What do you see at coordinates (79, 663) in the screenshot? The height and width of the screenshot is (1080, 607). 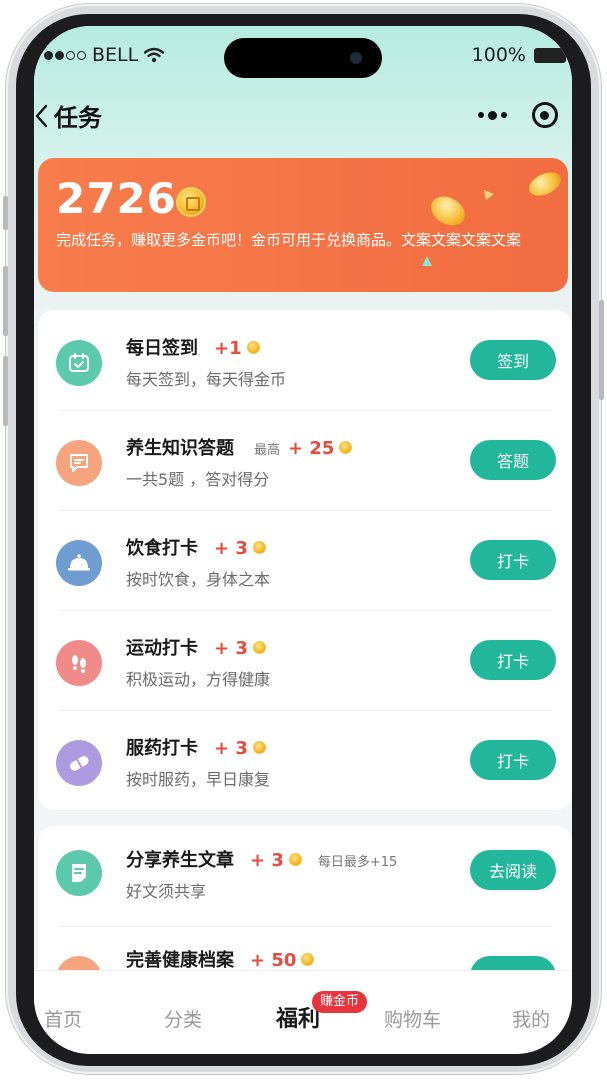 I see `footprints-icon` at bounding box center [79, 663].